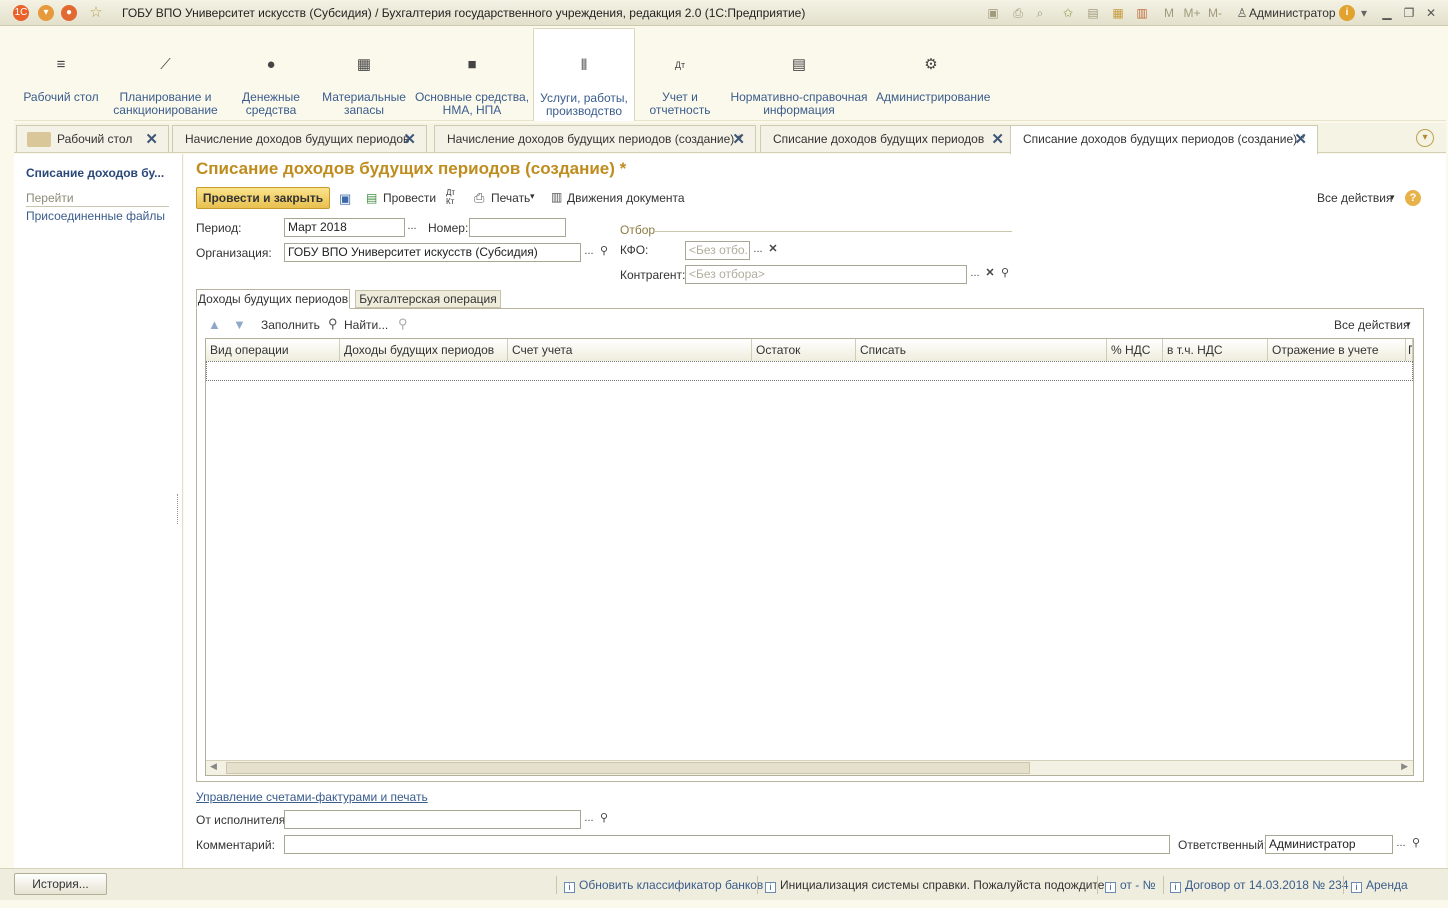 This screenshot has width=1448, height=908. What do you see at coordinates (312, 797) in the screenshot?
I see `invoice-management-link: Управление счетами-фактурами и печать` at bounding box center [312, 797].